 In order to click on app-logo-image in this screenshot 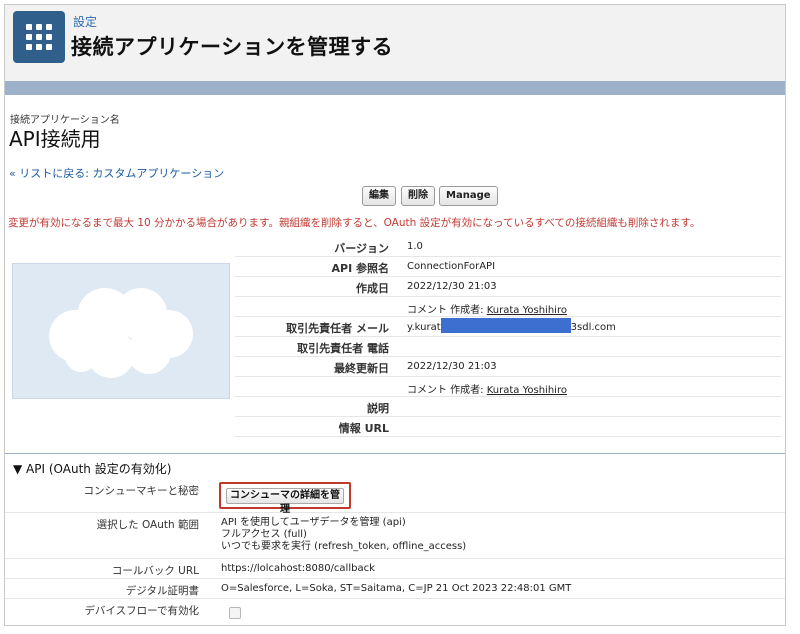, I will do `click(121, 331)`.